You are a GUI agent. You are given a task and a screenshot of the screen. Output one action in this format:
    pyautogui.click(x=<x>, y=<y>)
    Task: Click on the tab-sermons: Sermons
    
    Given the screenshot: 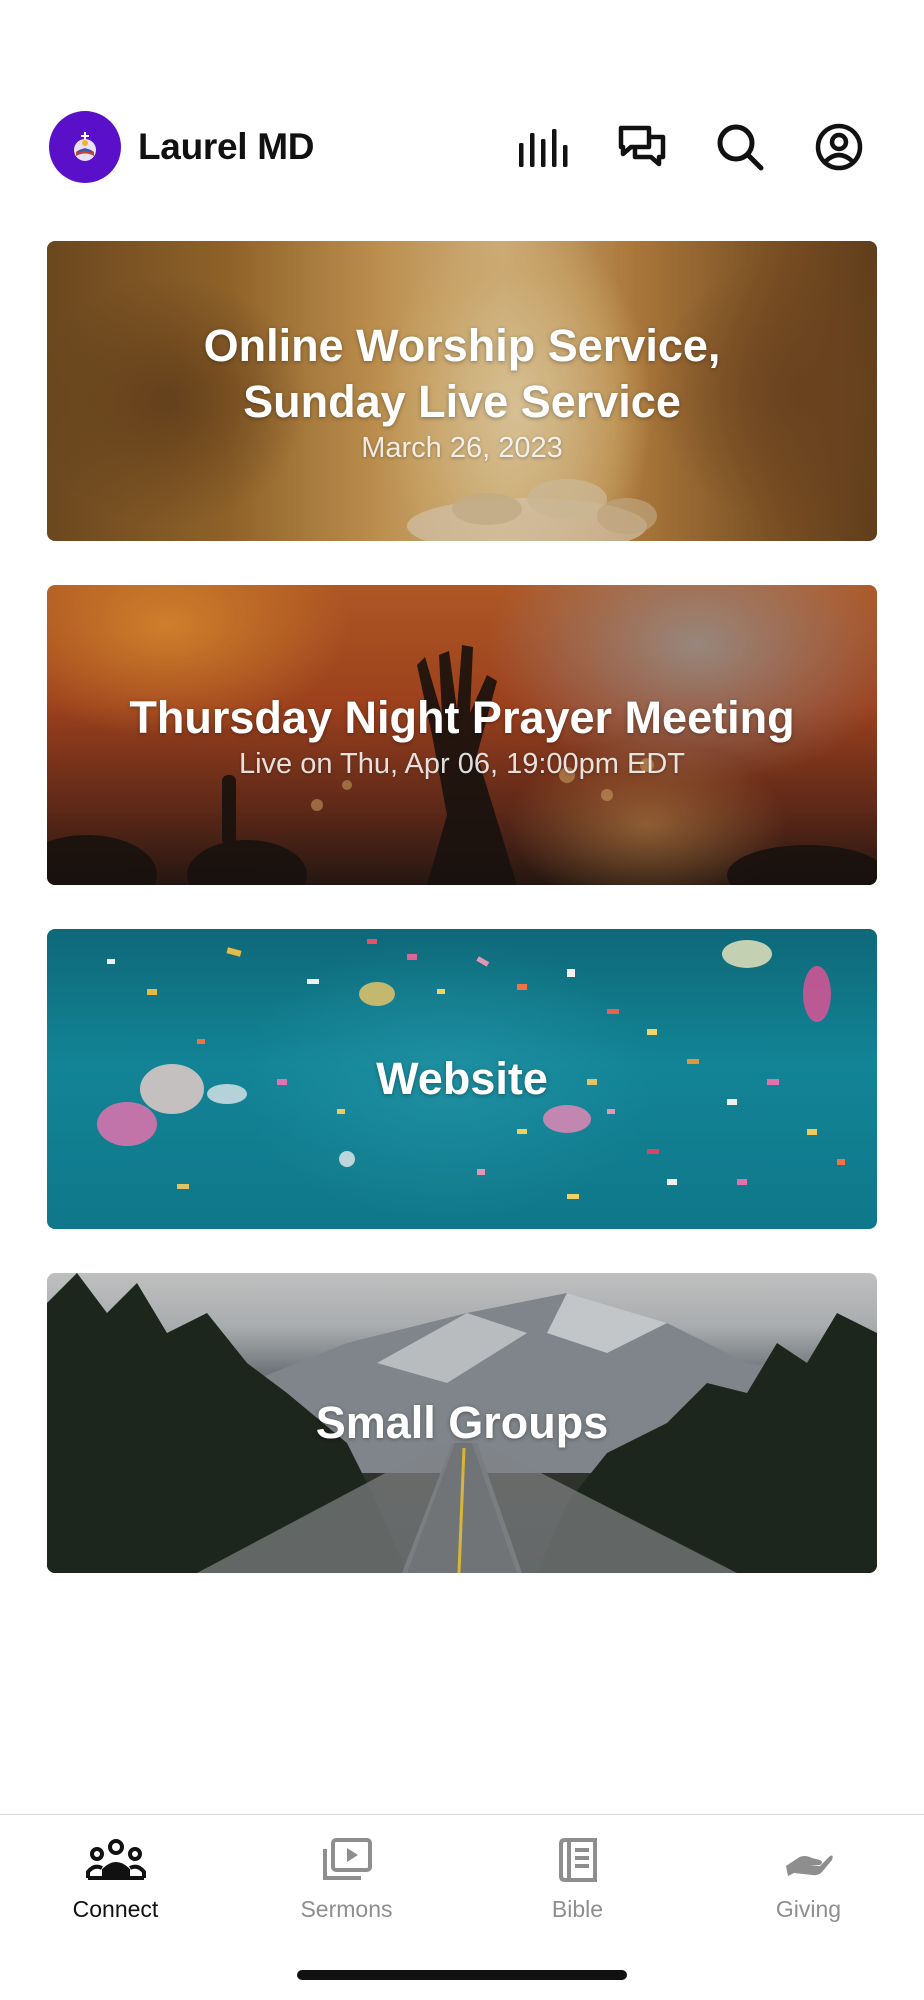 What is the action you would take?
    pyautogui.click(x=346, y=1885)
    